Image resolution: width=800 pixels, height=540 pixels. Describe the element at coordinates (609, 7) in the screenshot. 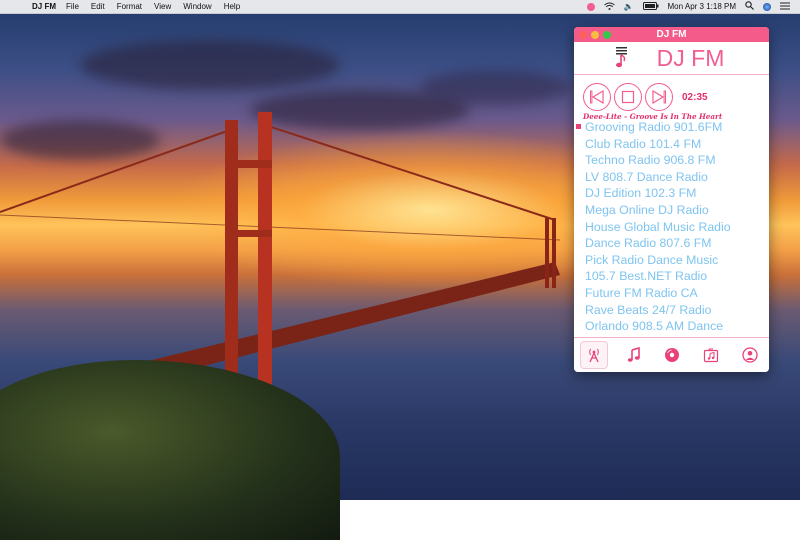

I see `wifi-icon` at that location.